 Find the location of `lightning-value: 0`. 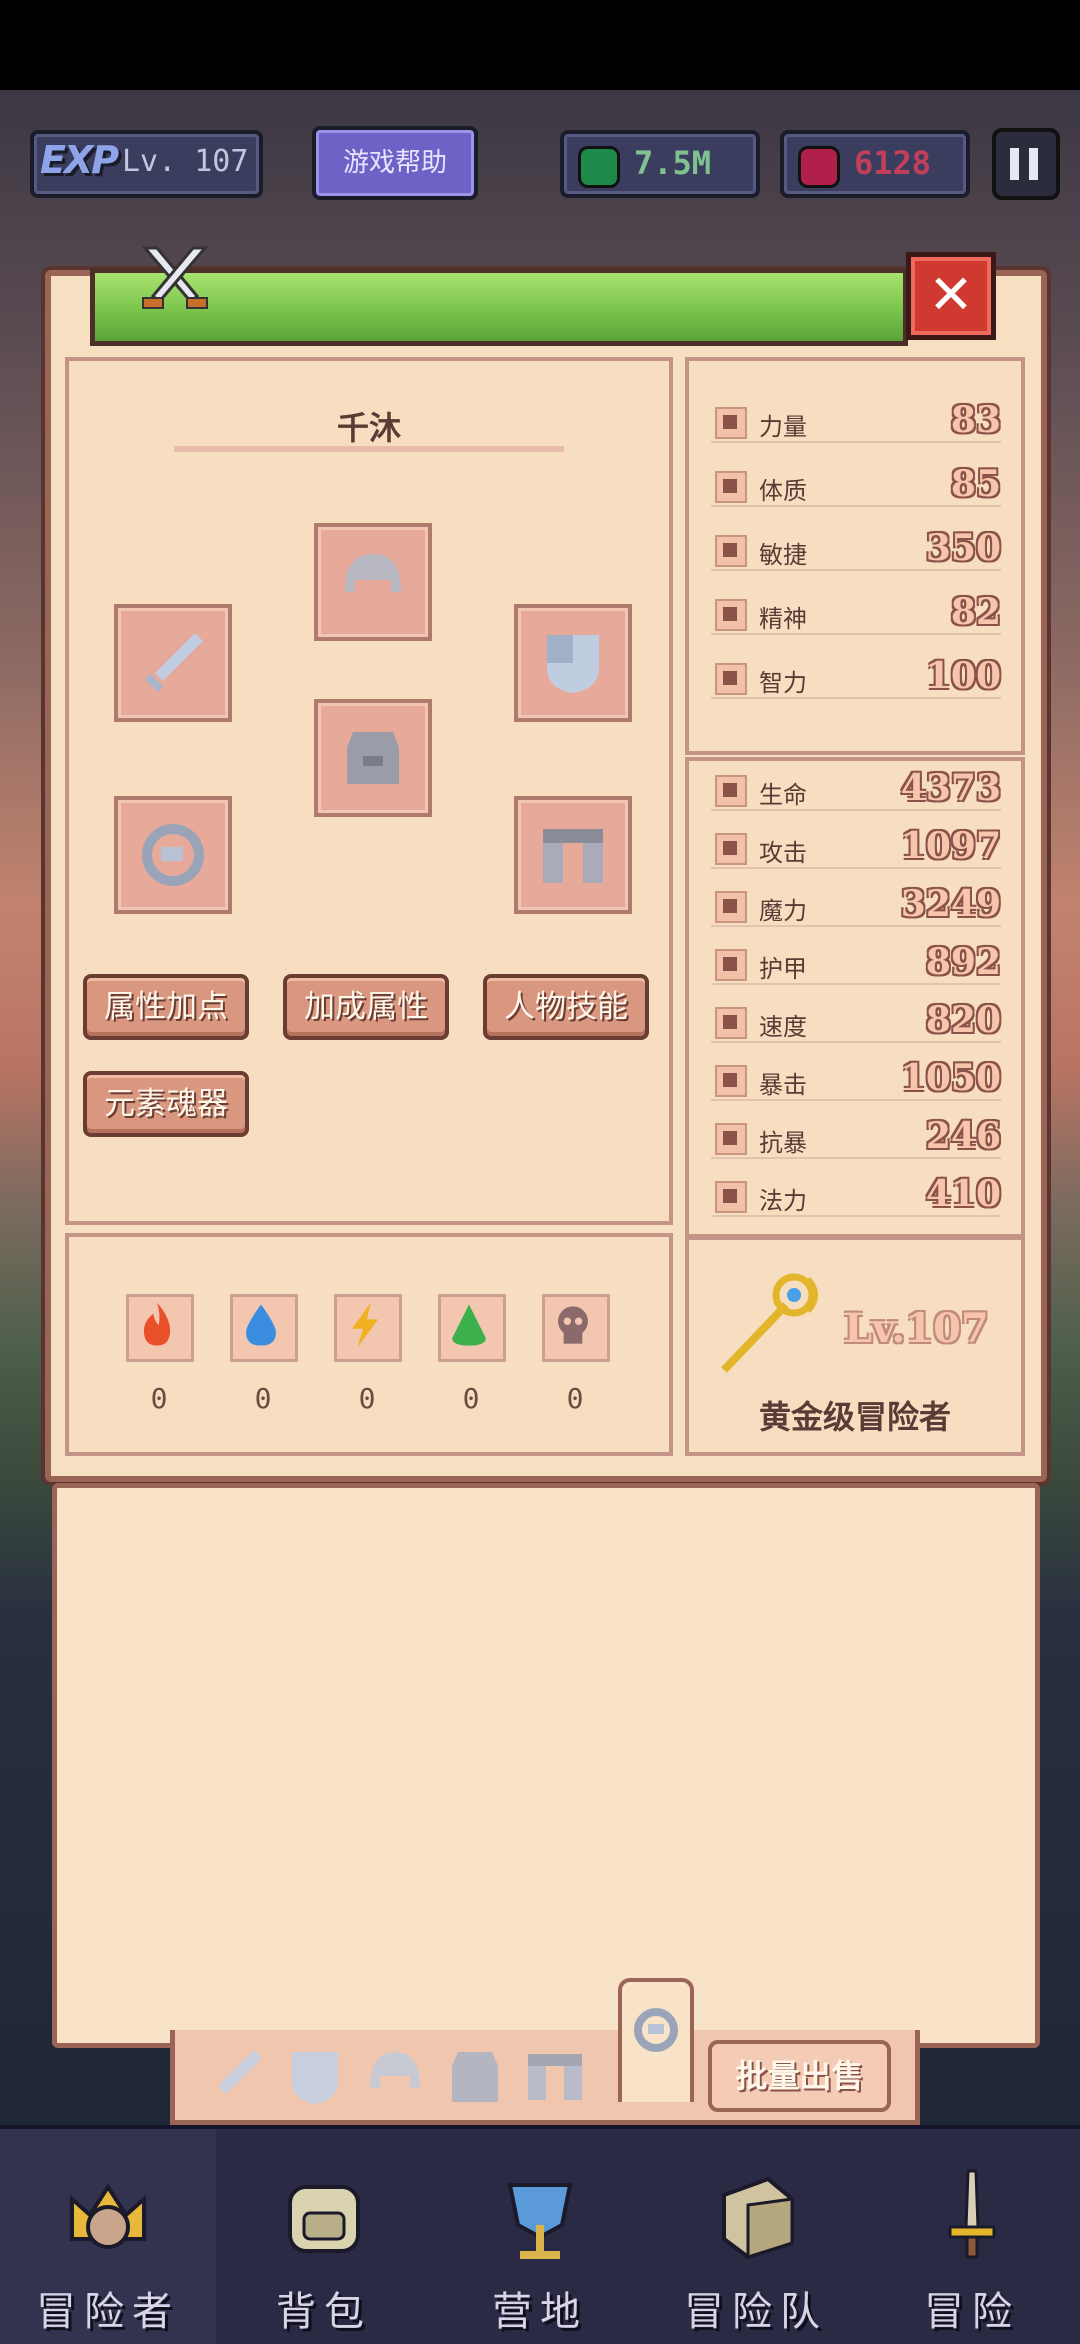

lightning-value: 0 is located at coordinates (367, 1398).